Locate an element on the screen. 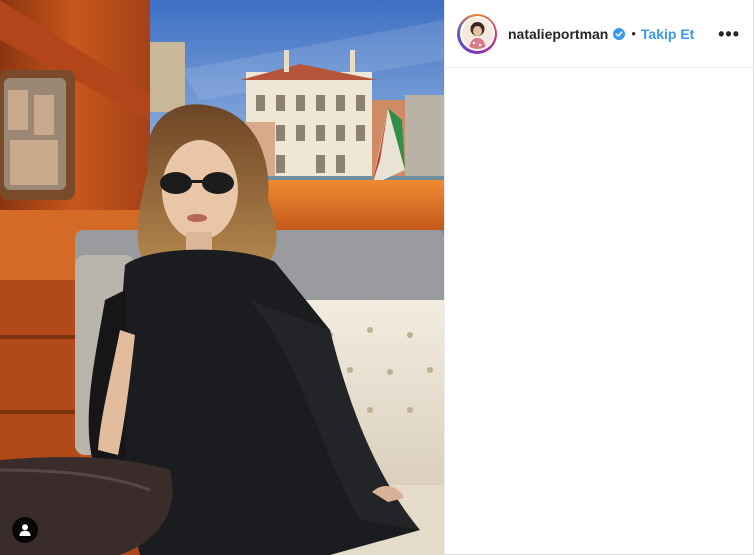 The image size is (754, 555). avatar-image is located at coordinates (477, 33).